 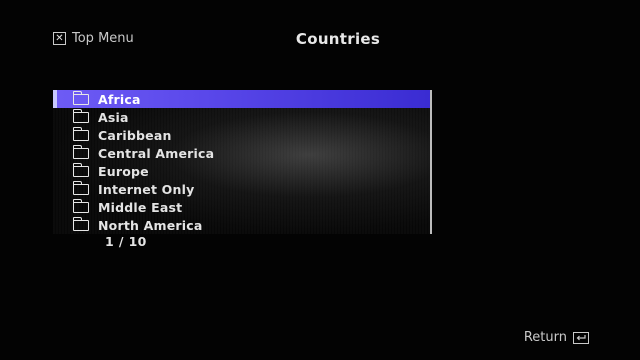 I want to click on scrollbar, so click(x=431, y=162).